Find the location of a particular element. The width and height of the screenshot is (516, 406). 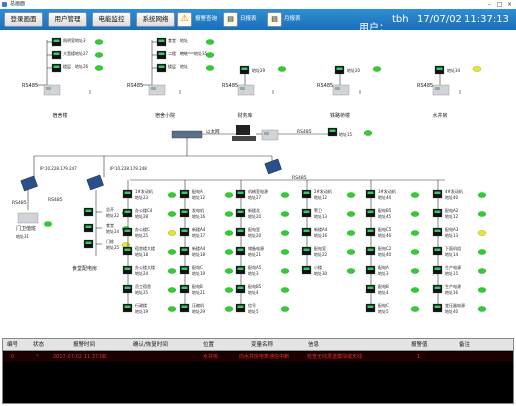

title-bar: 总画面 – □ × is located at coordinates (258, 4).